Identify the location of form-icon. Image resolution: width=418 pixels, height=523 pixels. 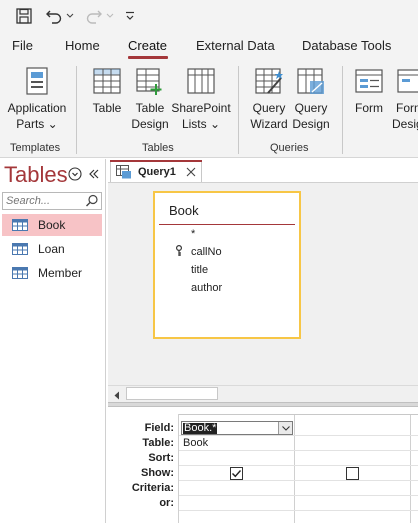
(369, 81).